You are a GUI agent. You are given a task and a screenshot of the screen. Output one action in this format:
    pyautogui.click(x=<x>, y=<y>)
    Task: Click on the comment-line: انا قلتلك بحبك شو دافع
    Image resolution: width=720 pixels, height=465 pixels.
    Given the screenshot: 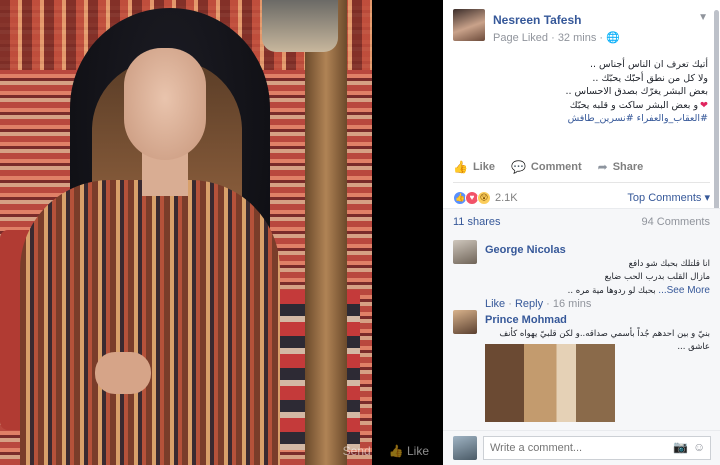 What is the action you would take?
    pyautogui.click(x=669, y=264)
    